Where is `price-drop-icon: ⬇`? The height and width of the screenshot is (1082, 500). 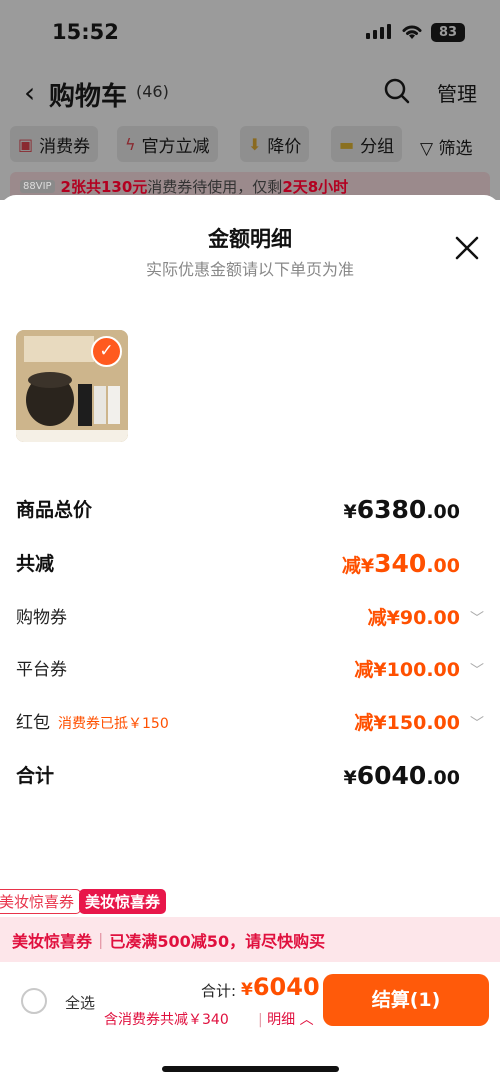 price-drop-icon: ⬇ is located at coordinates (255, 144).